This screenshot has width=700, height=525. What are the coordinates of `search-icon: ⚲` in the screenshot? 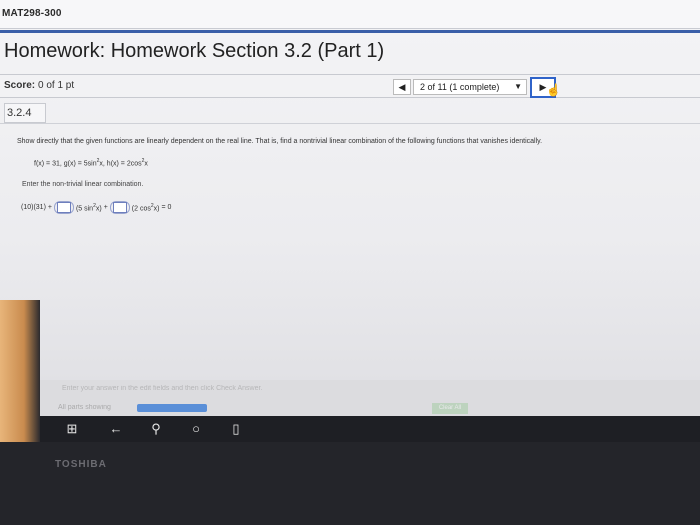 It's located at (156, 429).